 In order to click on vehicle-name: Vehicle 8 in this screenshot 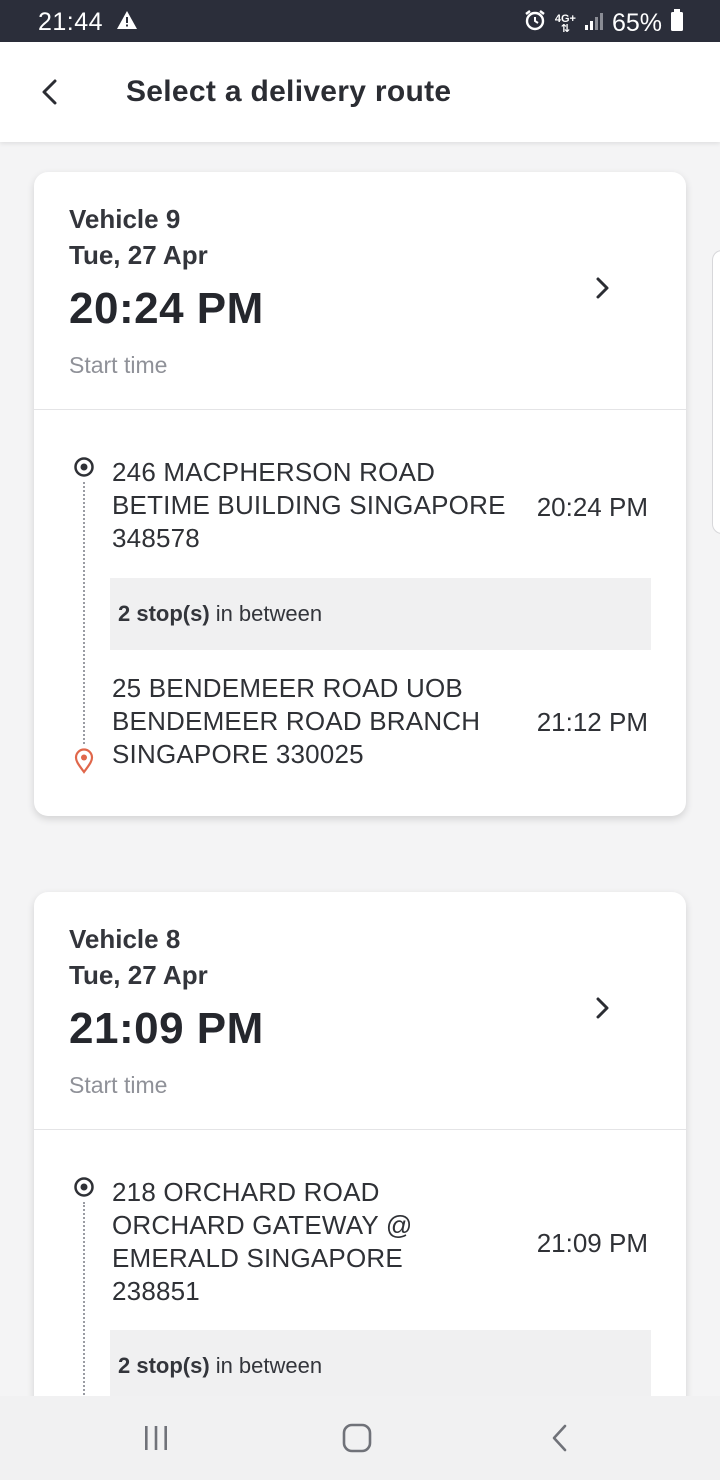, I will do `click(125, 939)`.